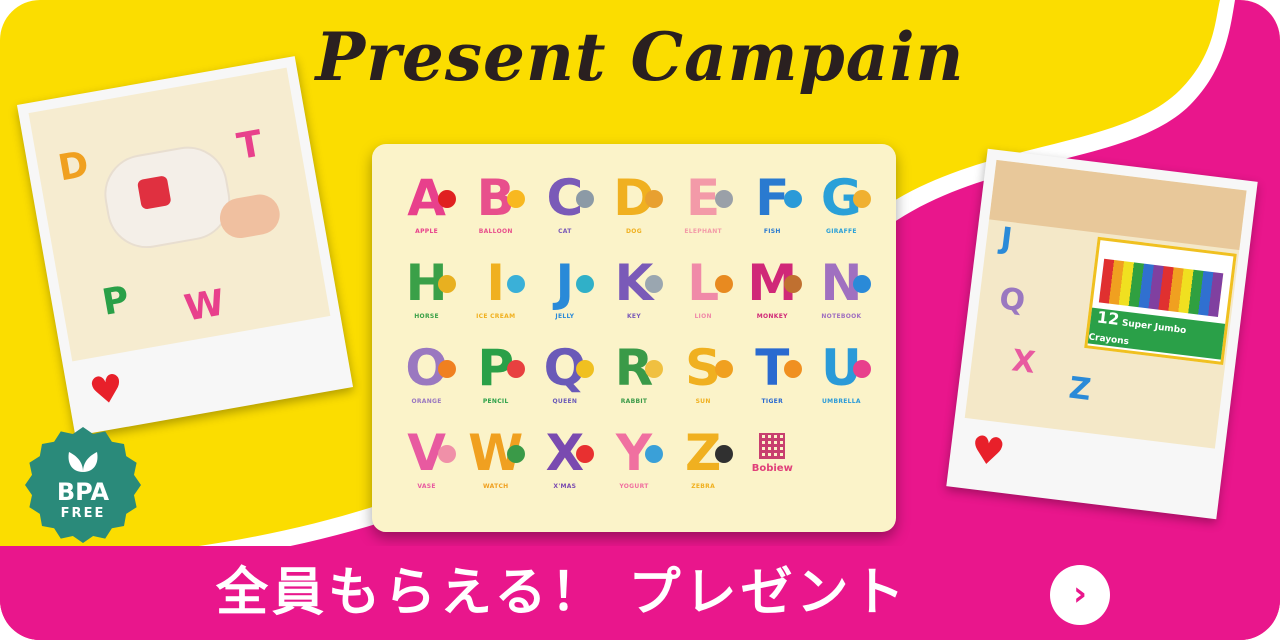  I want to click on letter-word: QUEEN, so click(565, 401).